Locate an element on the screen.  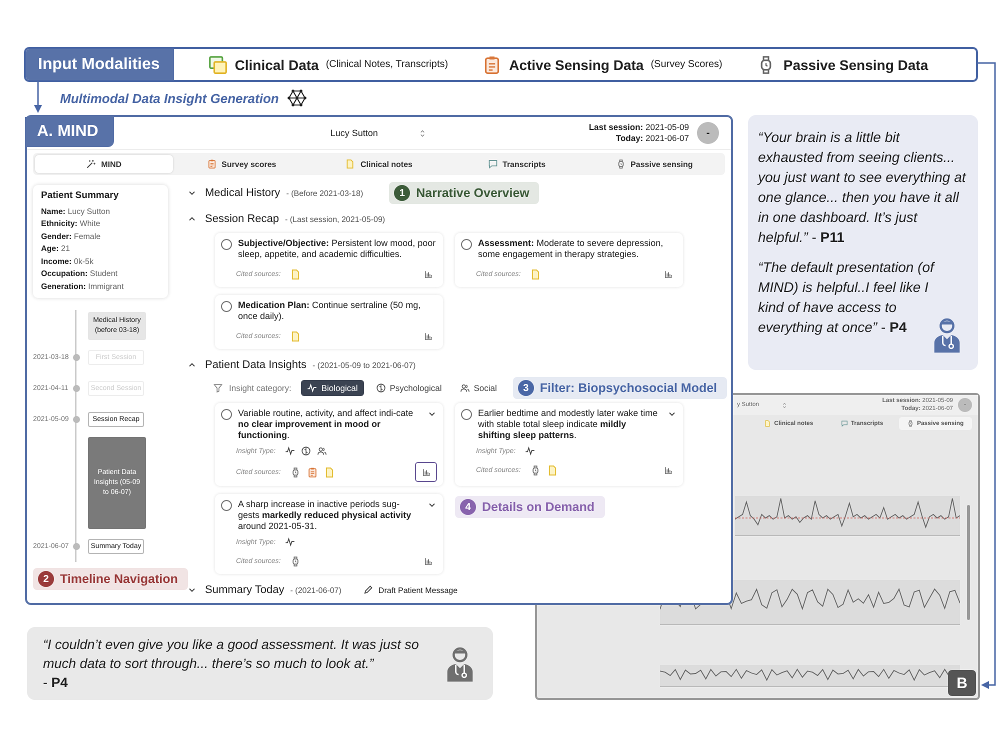
modality-detail: (Clinical Notes, Transcripts) is located at coordinates (387, 64).